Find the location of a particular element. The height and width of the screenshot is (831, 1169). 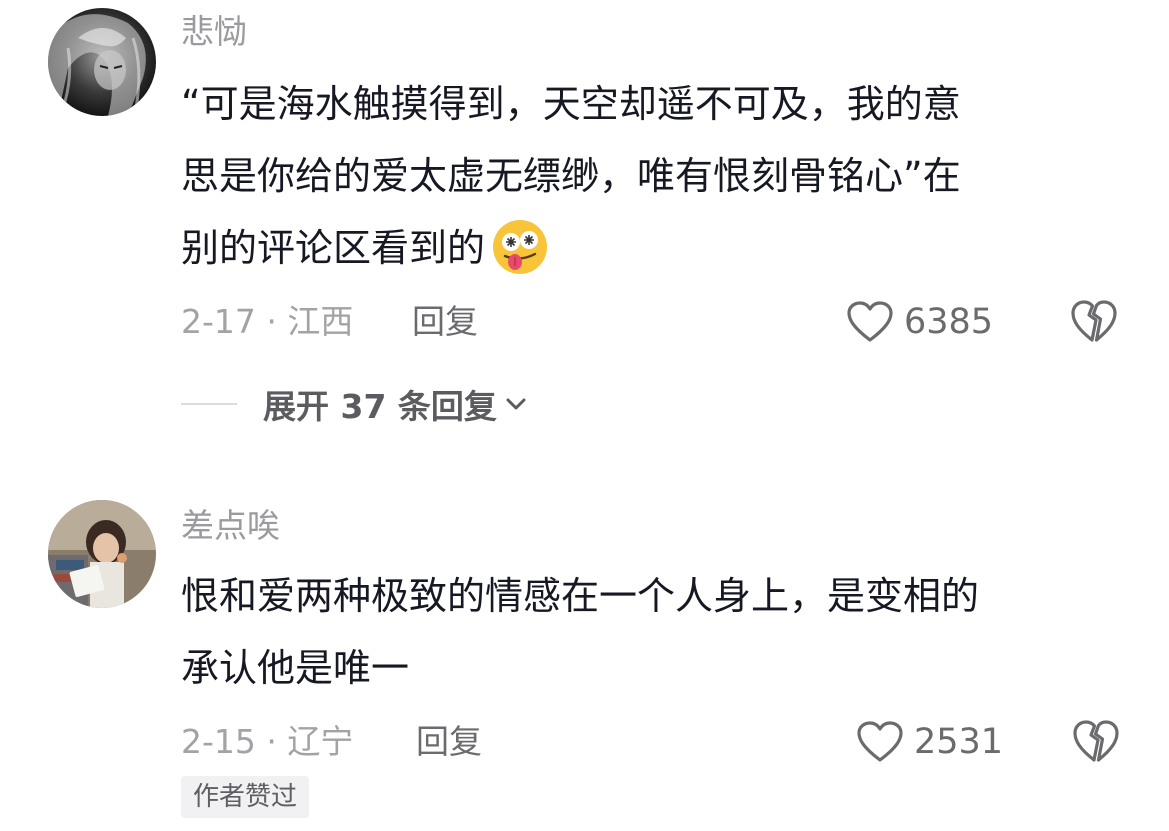

comment-text-line: 恨和爱两种极致的情感在一个人身上，是变相的 is located at coordinates (580, 596).